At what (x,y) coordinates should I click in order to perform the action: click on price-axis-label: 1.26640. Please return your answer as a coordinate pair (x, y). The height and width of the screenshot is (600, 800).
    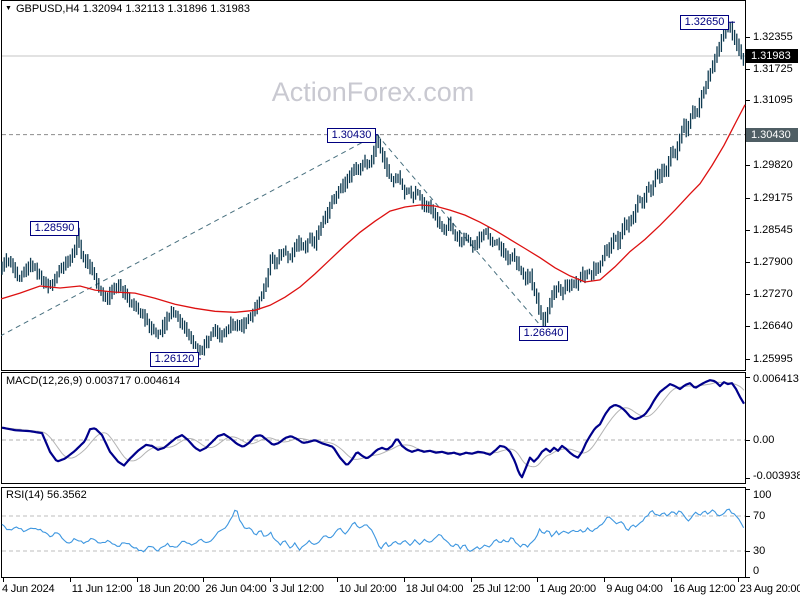
    Looking at the image, I should click on (773, 326).